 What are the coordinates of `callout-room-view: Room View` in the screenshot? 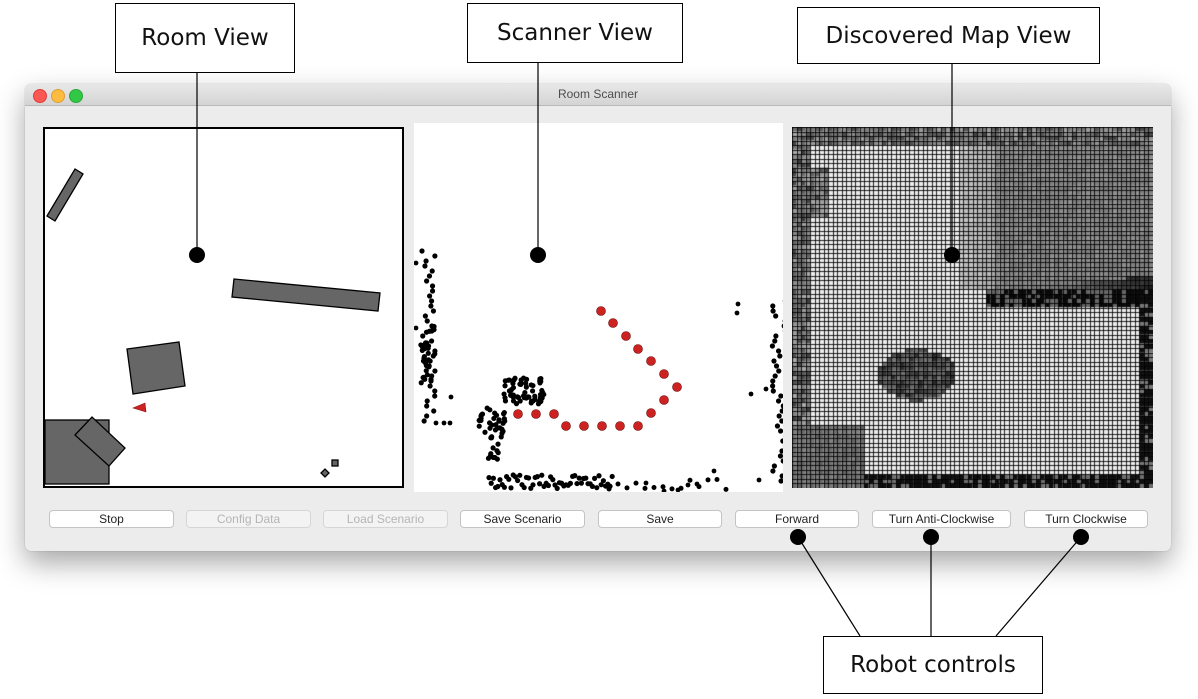 It's located at (205, 38).